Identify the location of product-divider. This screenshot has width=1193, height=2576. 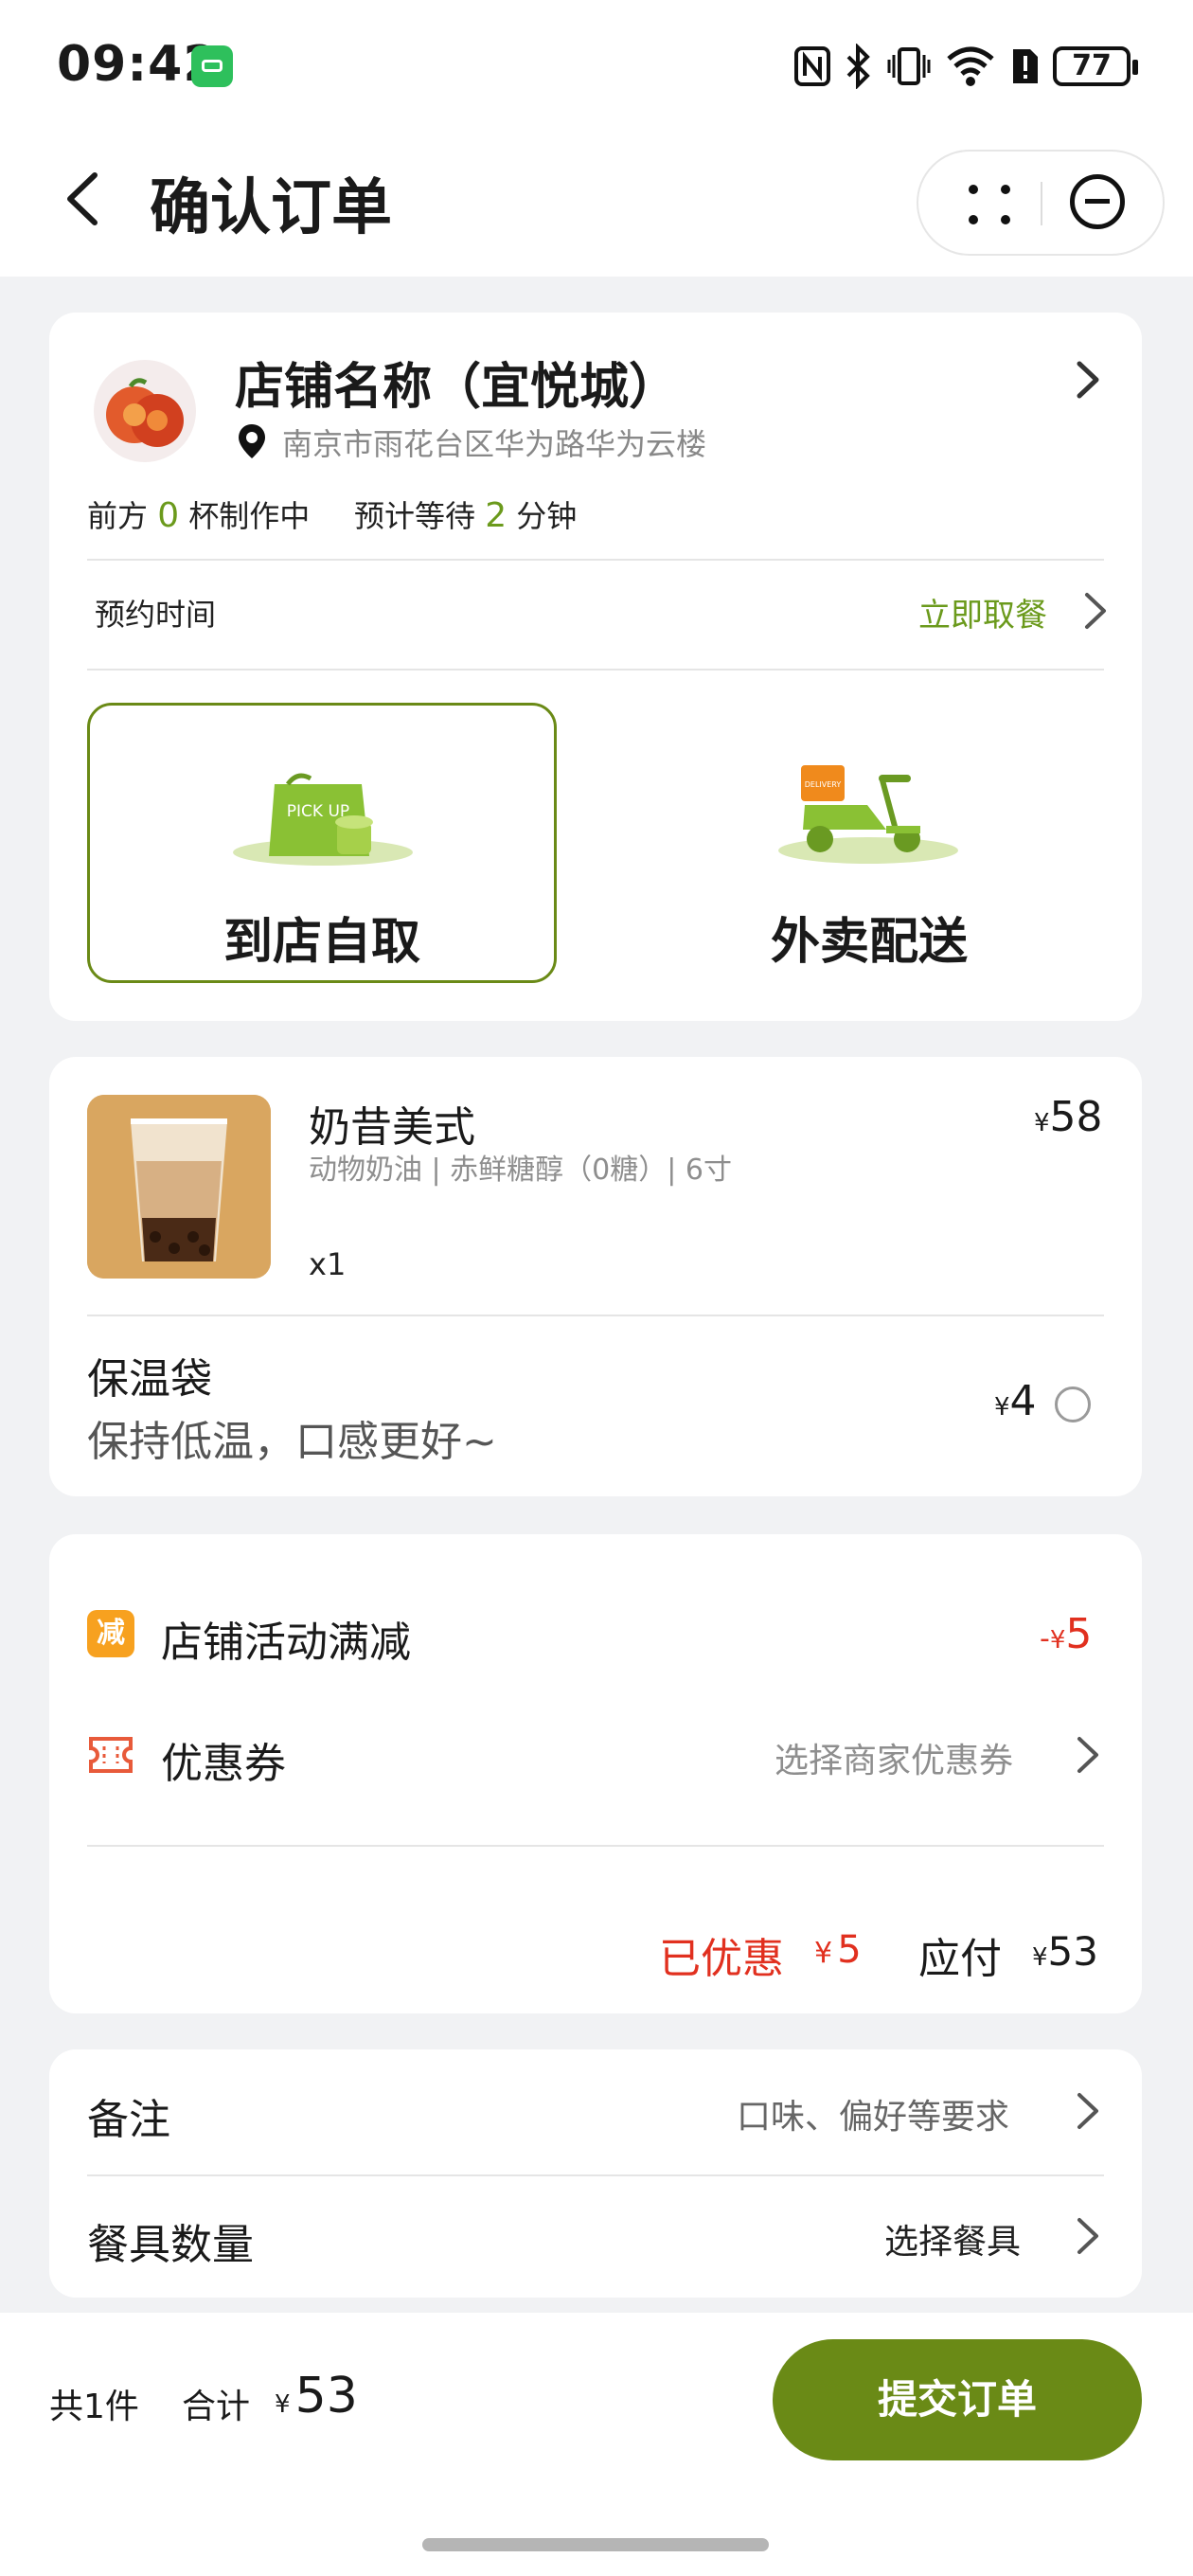
(595, 1315).